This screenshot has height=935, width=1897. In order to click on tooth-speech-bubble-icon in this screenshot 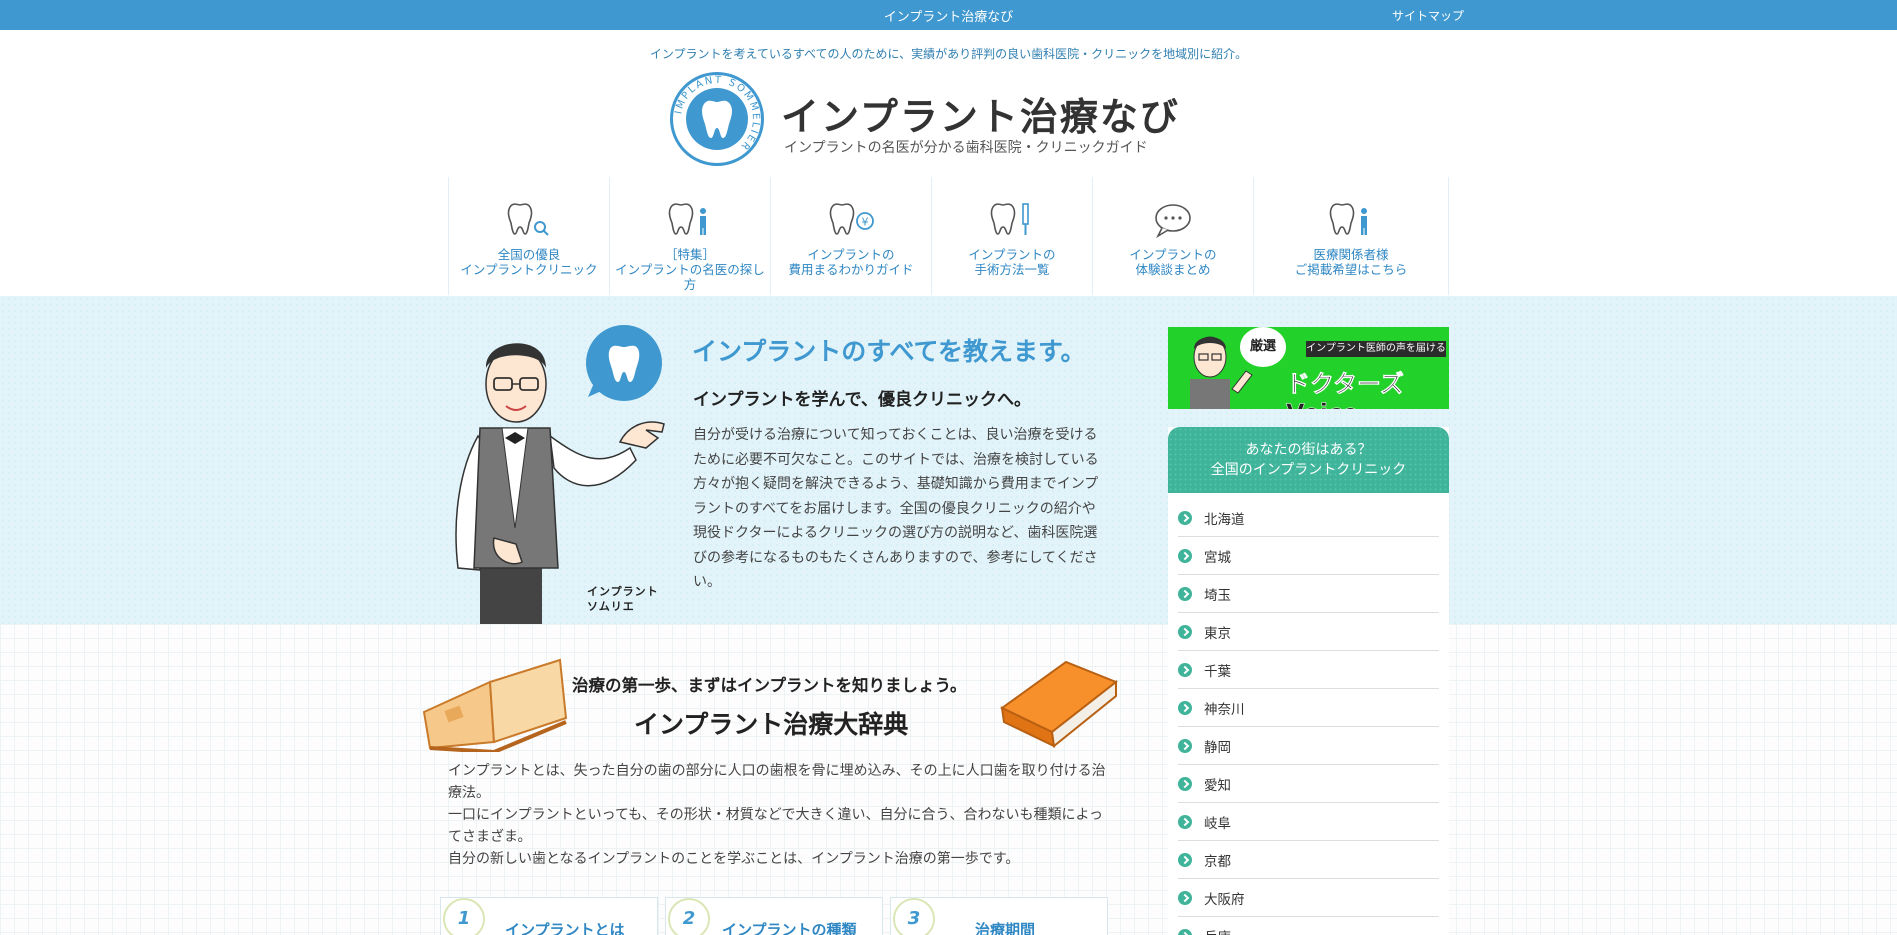, I will do `click(624, 363)`.